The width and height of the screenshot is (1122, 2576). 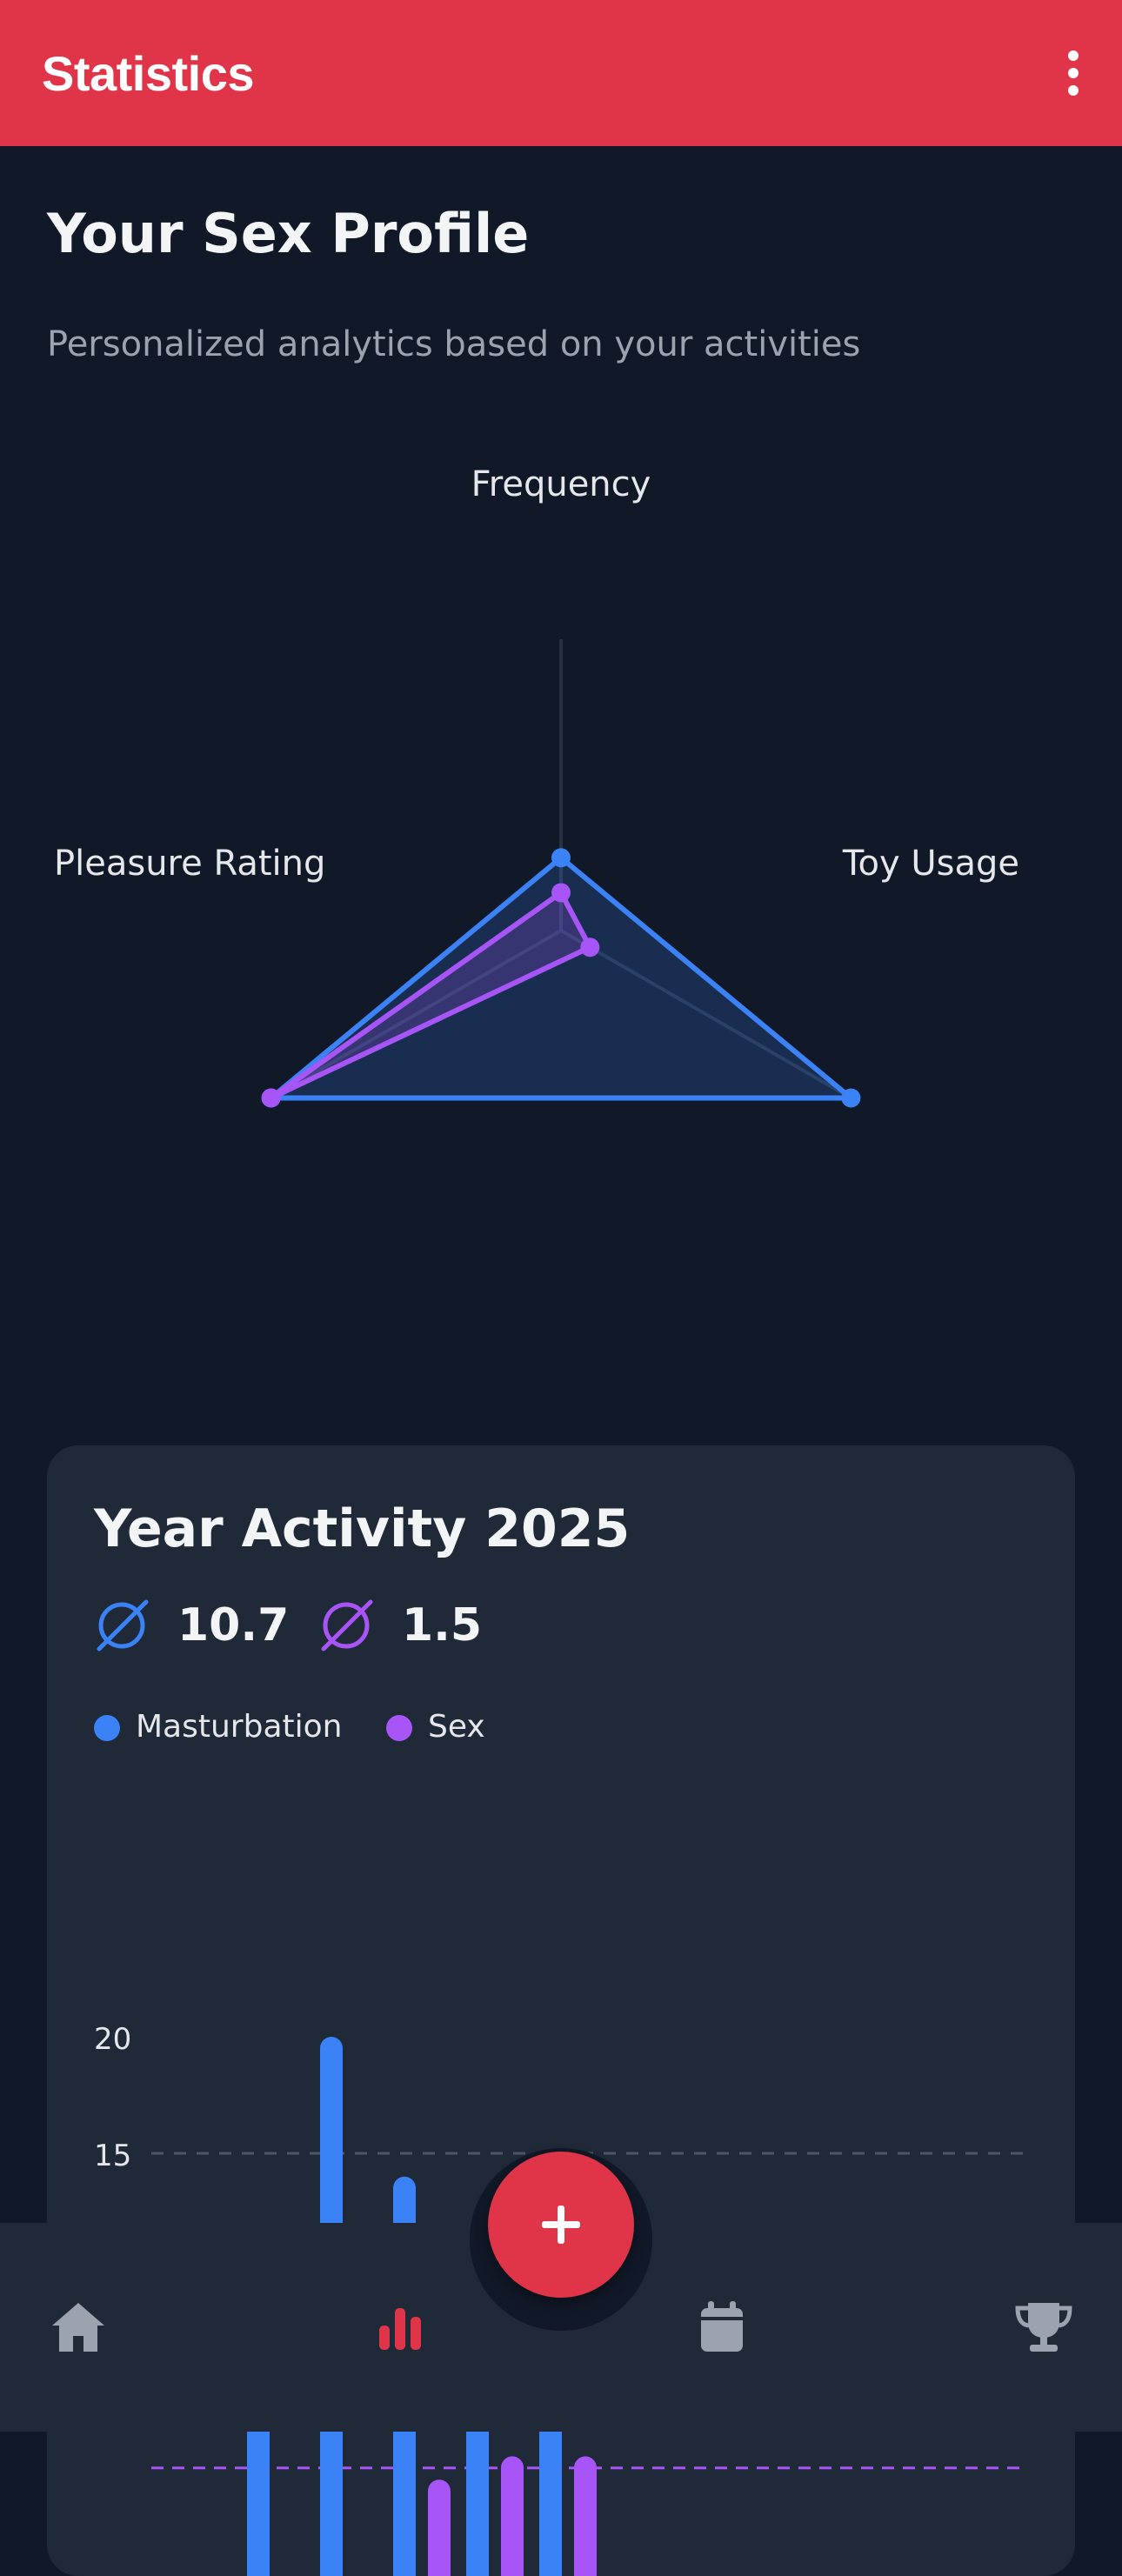 What do you see at coordinates (1043, 2327) in the screenshot?
I see `trophy-icon` at bounding box center [1043, 2327].